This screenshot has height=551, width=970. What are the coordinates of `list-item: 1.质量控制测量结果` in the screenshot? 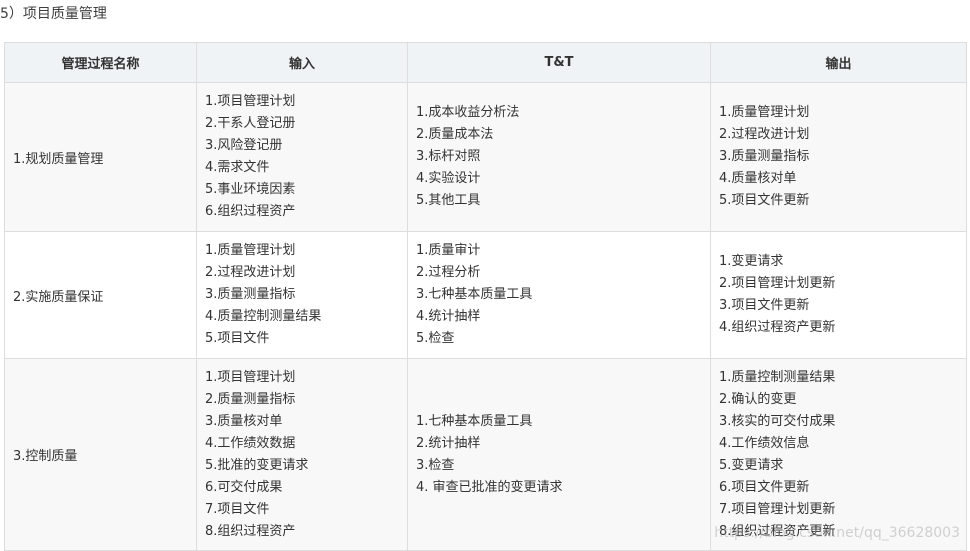 It's located at (777, 377).